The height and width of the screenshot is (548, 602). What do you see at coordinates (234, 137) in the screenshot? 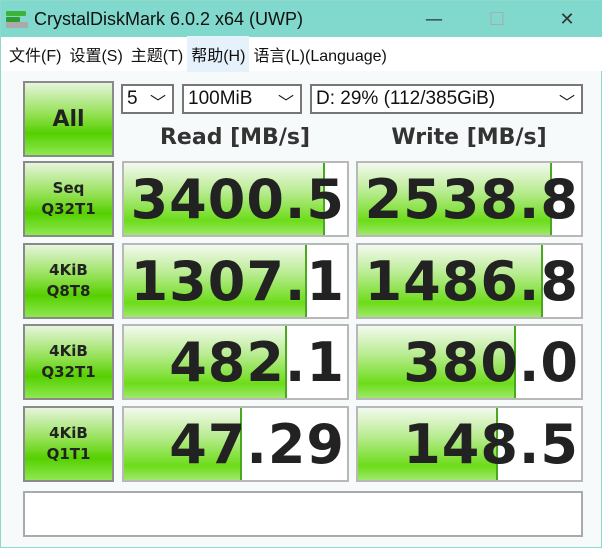
I see `read-header: Read [MB/s]` at bounding box center [234, 137].